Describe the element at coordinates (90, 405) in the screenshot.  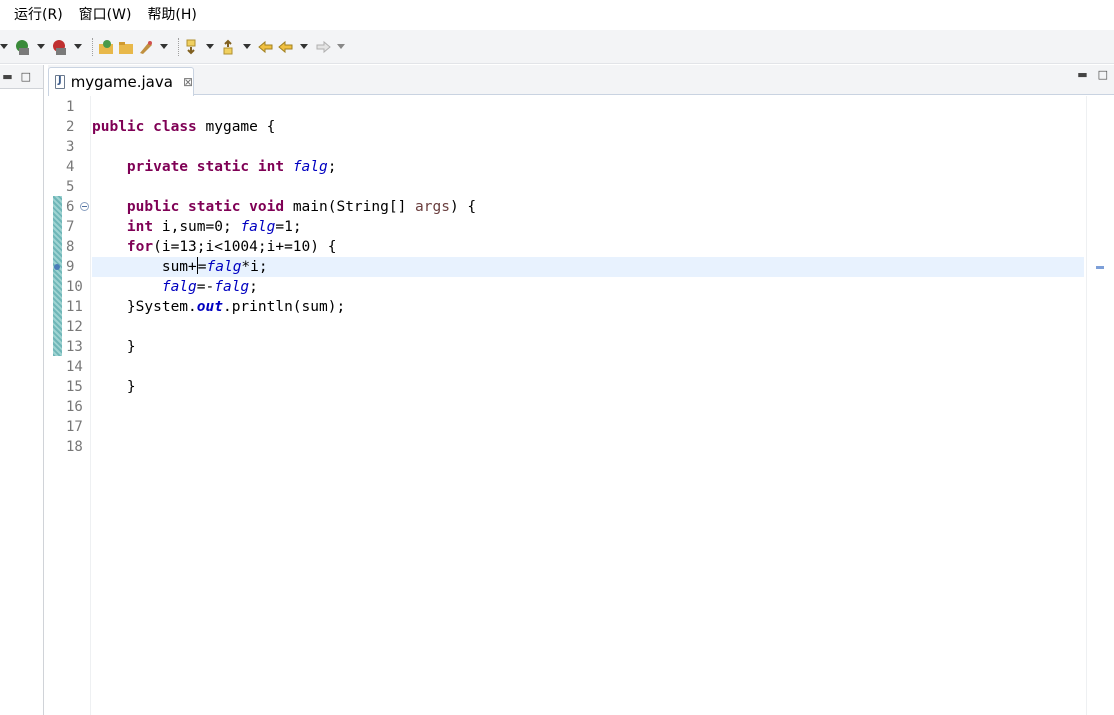
I see `gutter-separator` at that location.